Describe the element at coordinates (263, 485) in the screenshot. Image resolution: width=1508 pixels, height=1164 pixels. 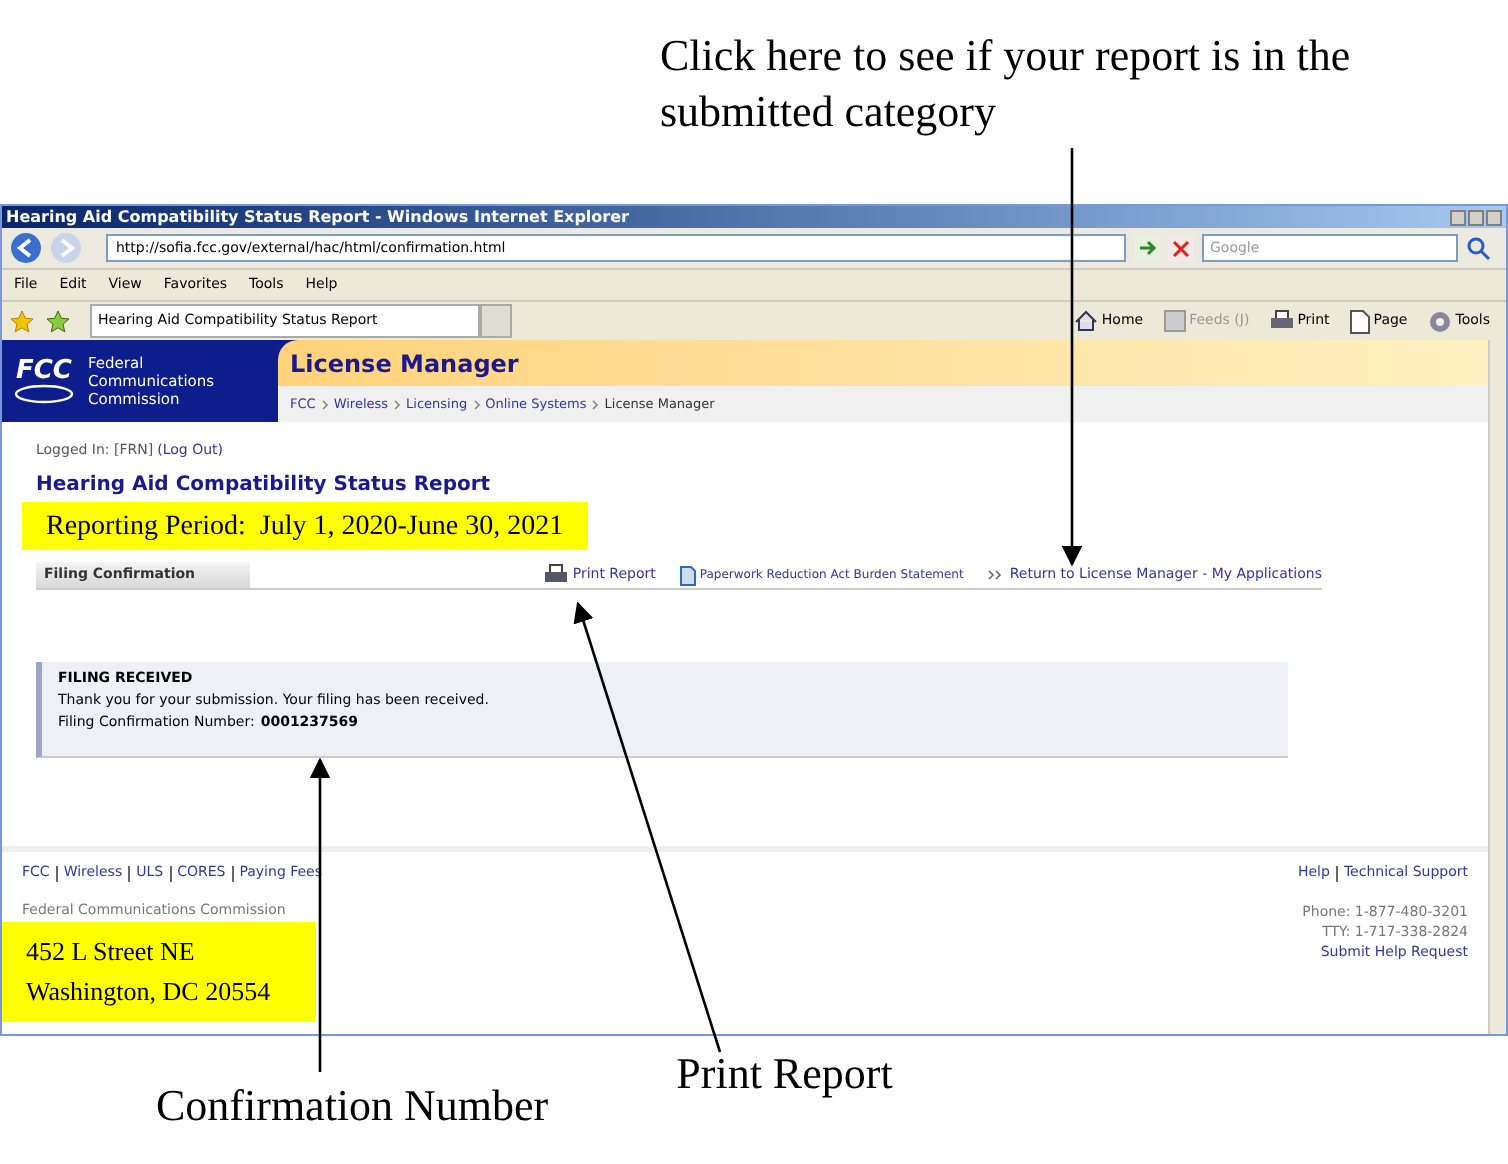
I see `page-title: Hearing Aid Compatibility Status Report` at that location.